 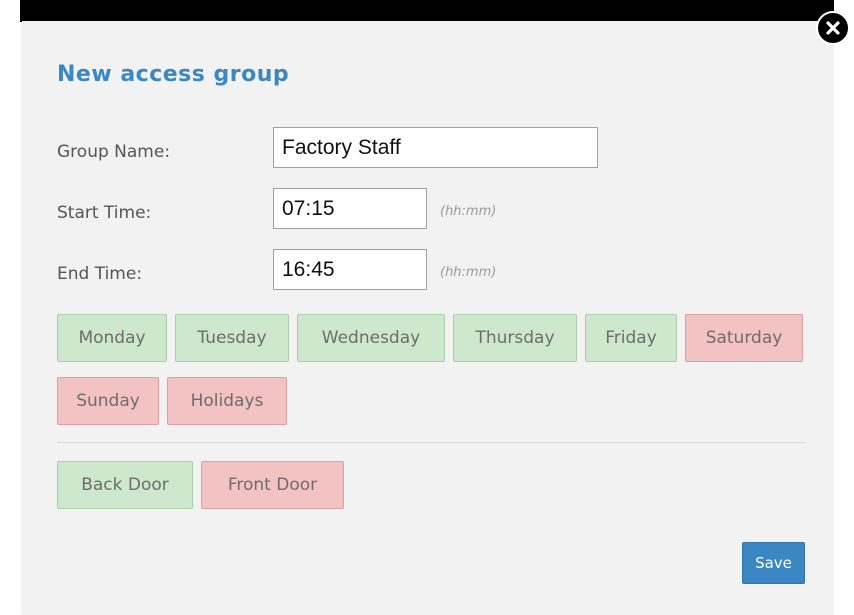 What do you see at coordinates (232, 338) in the screenshot?
I see `day-toggle-tuesday: Tuesday` at bounding box center [232, 338].